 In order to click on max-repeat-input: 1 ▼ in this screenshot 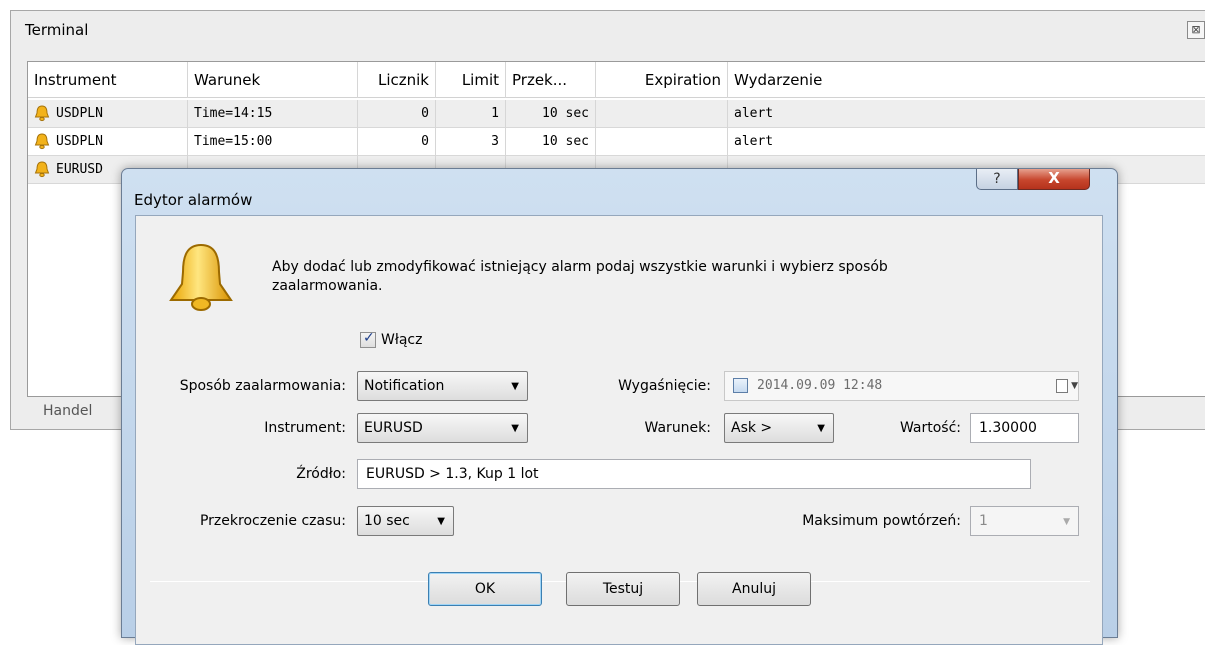, I will do `click(1024, 521)`.